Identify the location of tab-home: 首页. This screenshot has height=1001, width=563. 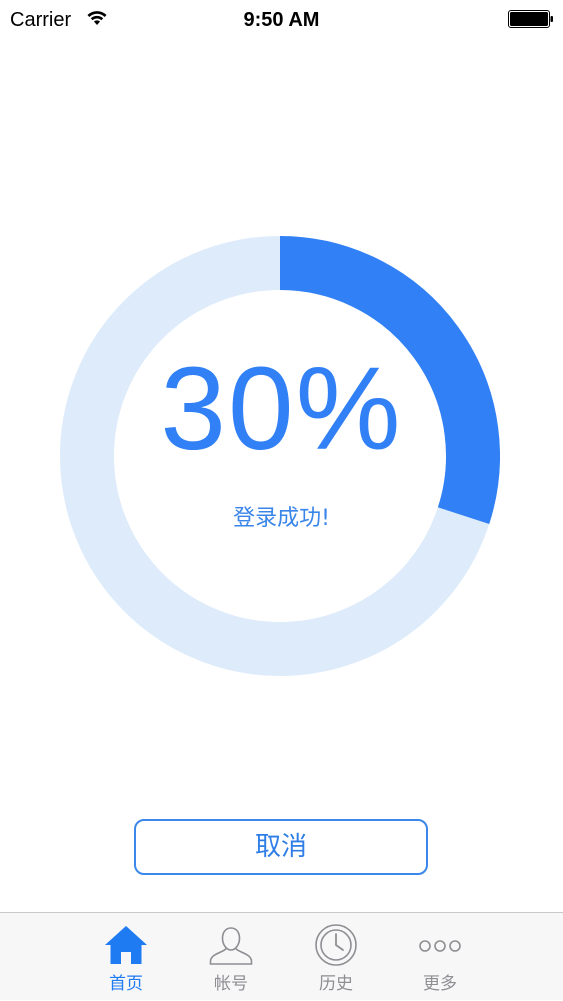
(126, 957).